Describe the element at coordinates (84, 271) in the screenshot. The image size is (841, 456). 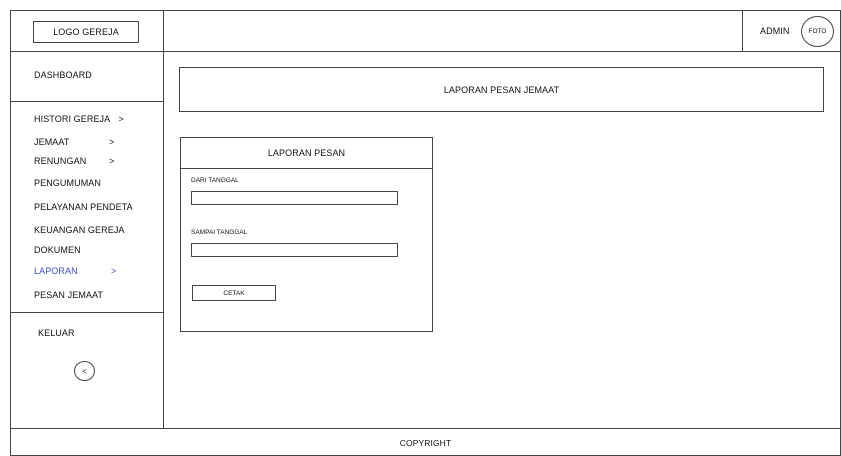
I see `sidebar-item-laporan: LAPORAN >` at that location.